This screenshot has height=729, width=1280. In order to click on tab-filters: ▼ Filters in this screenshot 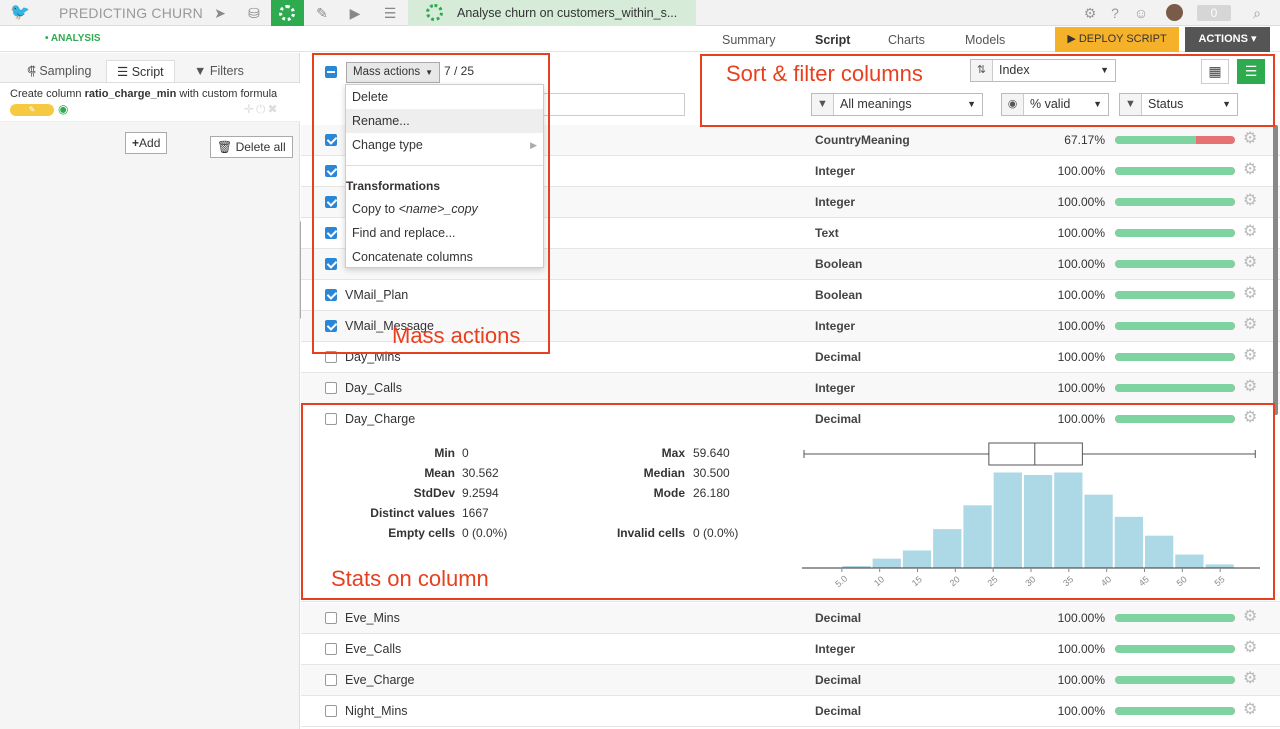, I will do `click(219, 72)`.